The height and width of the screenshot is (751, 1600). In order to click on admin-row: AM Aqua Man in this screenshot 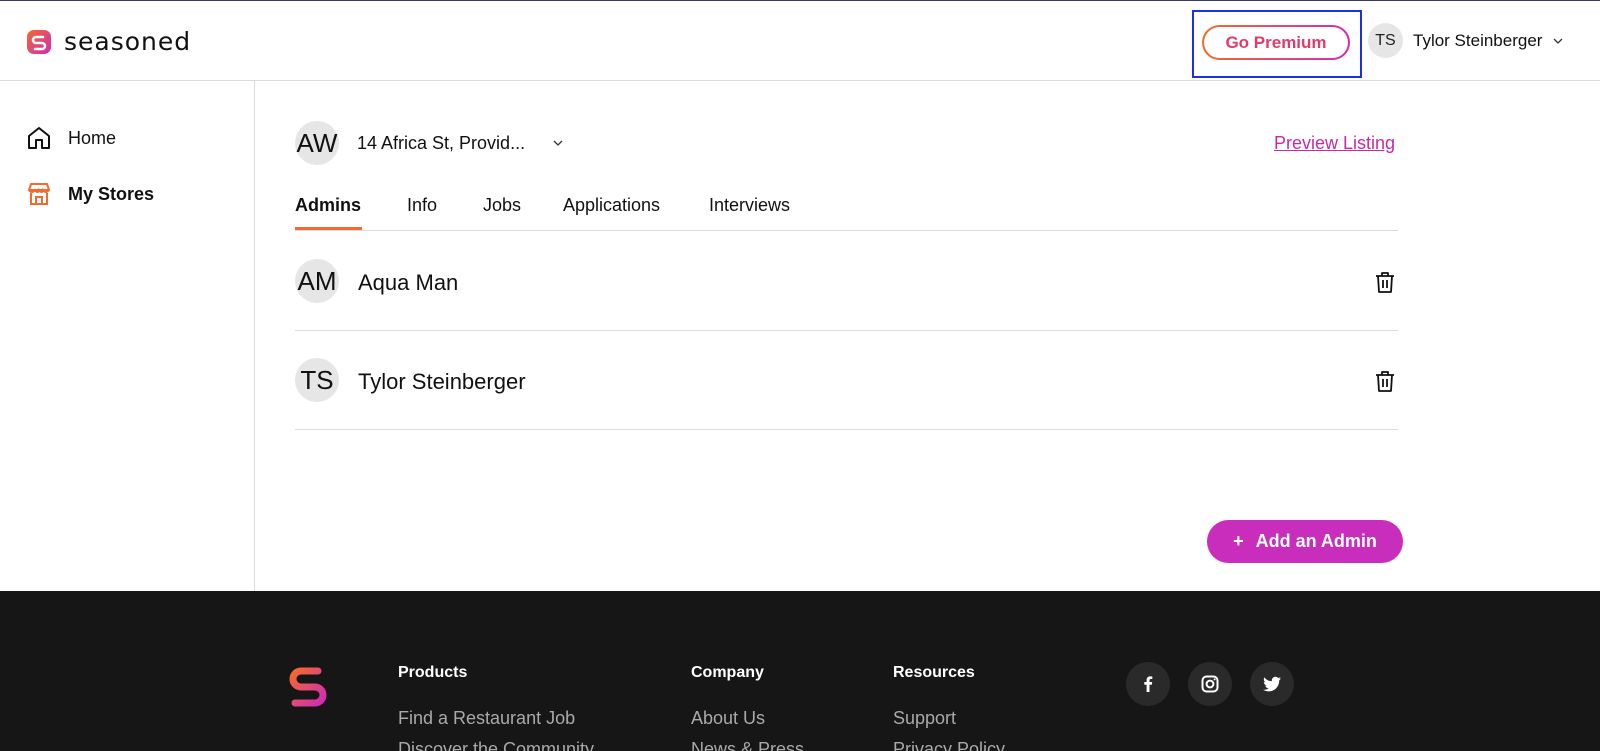, I will do `click(846, 281)`.